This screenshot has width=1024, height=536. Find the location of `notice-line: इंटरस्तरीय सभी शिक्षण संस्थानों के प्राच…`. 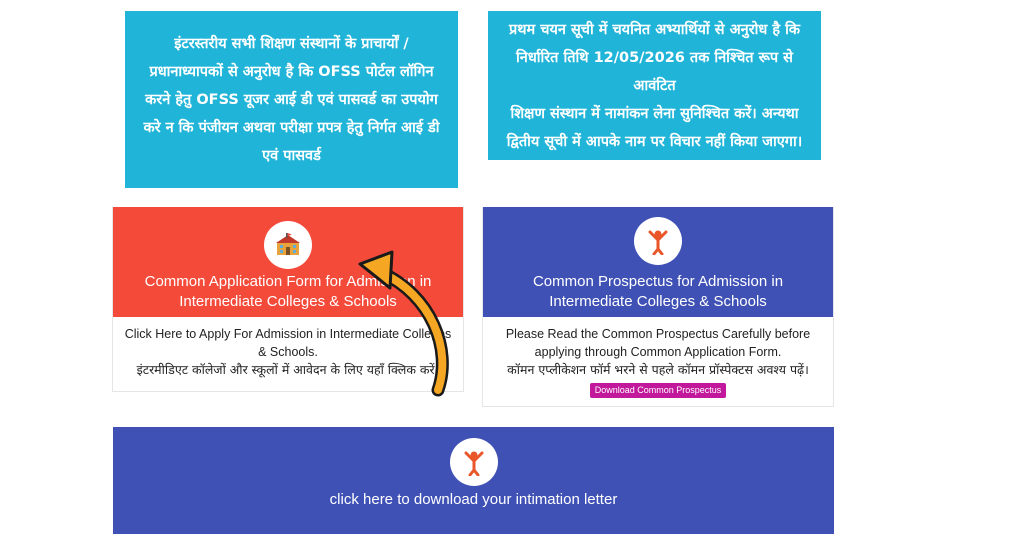

notice-line: इंटरस्तरीय सभी शिक्षण संस्थानों के प्राच… is located at coordinates (291, 43).